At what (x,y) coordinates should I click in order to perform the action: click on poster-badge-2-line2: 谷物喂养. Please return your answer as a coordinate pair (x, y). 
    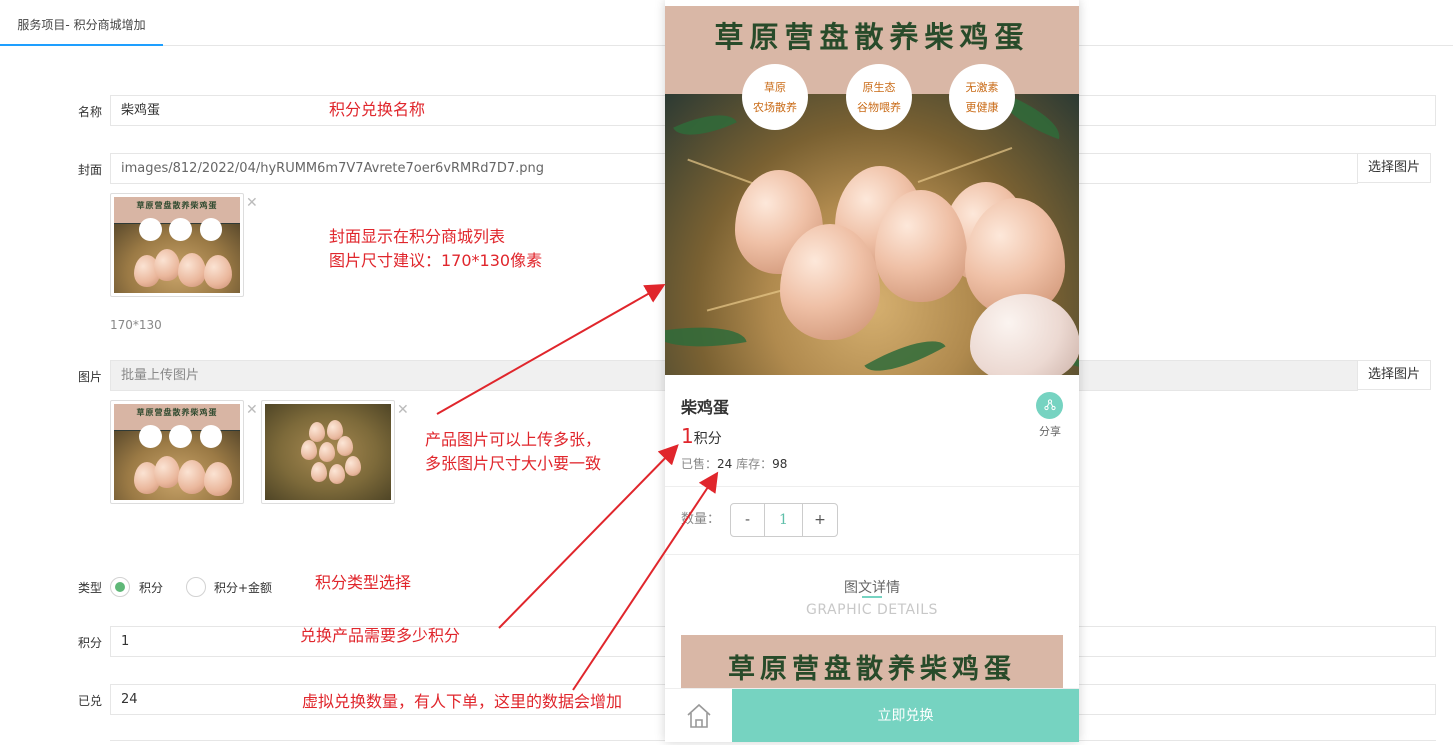
    Looking at the image, I should click on (879, 107).